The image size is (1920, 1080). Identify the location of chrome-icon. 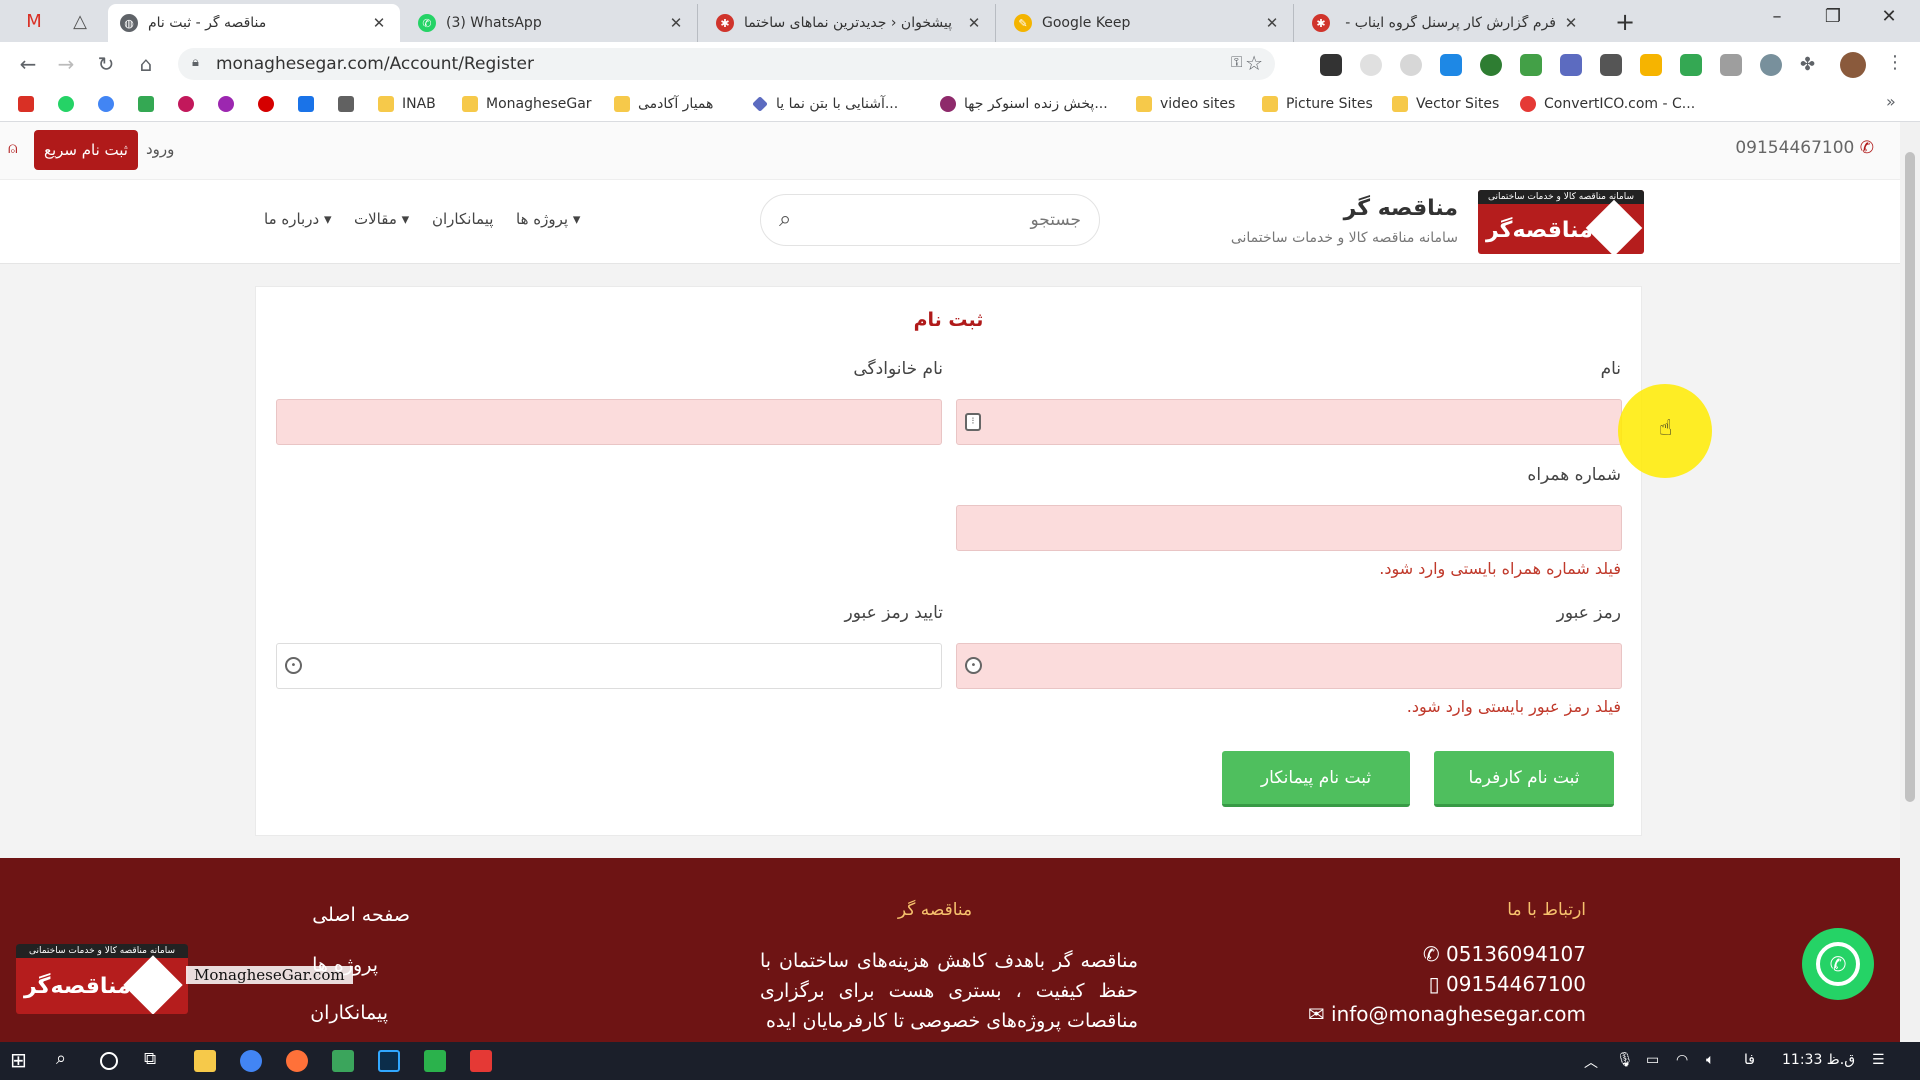
(251, 1061).